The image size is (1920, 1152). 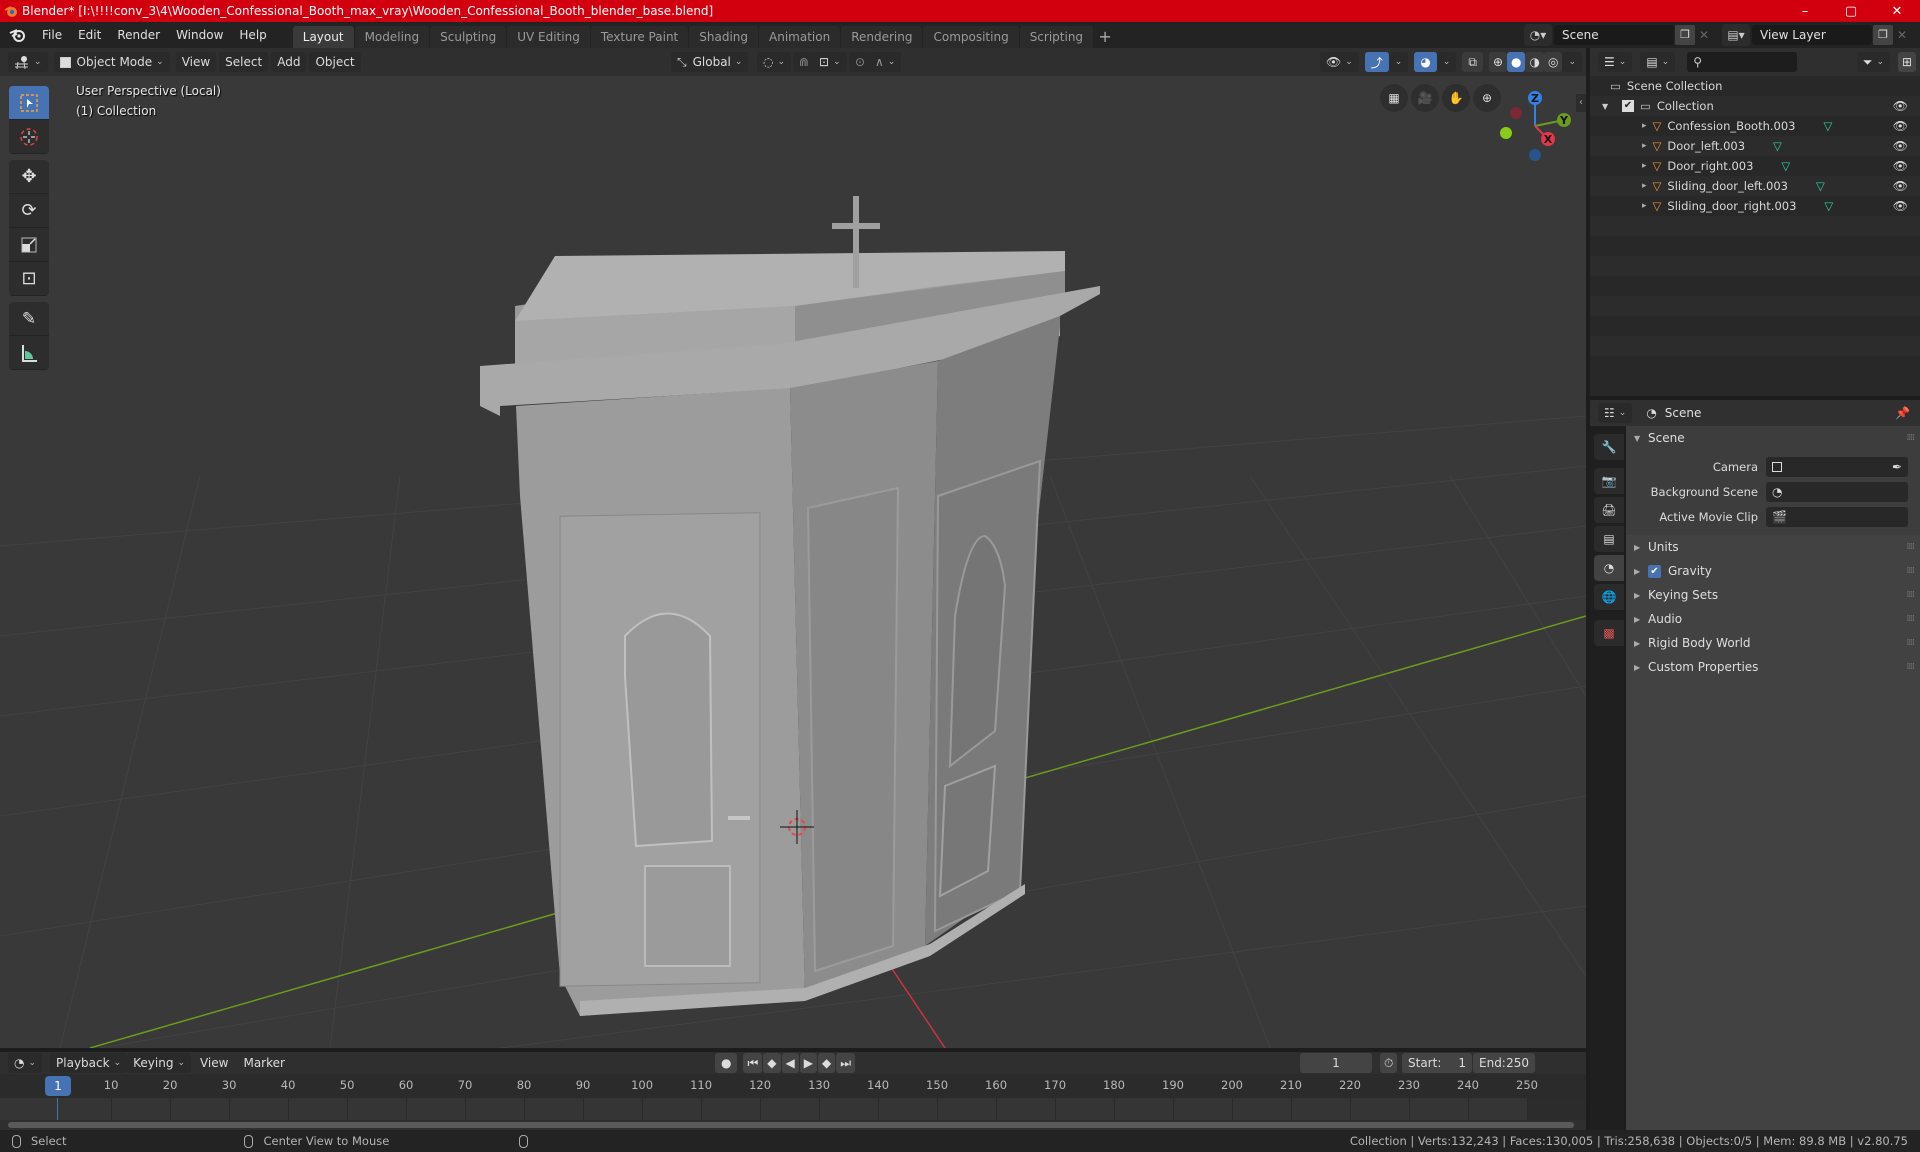 What do you see at coordinates (1902, 35) in the screenshot?
I see `delete-view-layer-button: ✕` at bounding box center [1902, 35].